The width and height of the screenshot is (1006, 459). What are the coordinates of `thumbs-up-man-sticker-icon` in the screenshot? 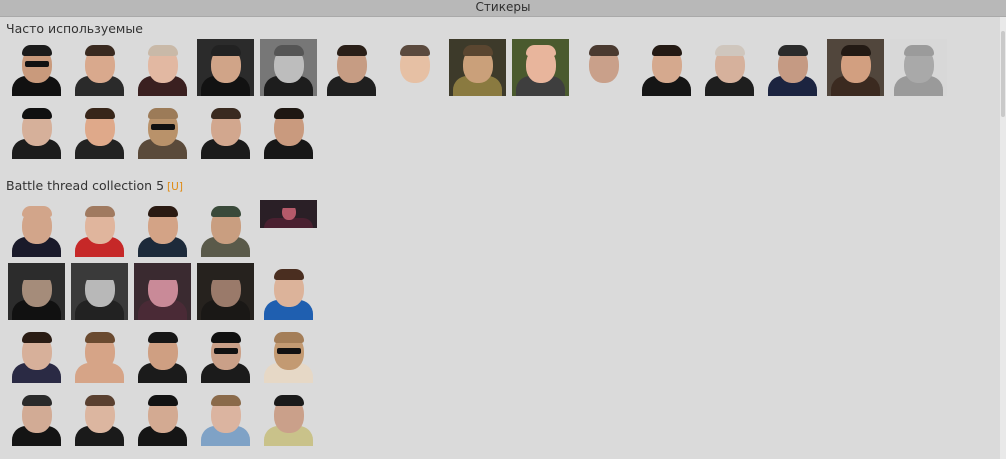 It's located at (666, 67).